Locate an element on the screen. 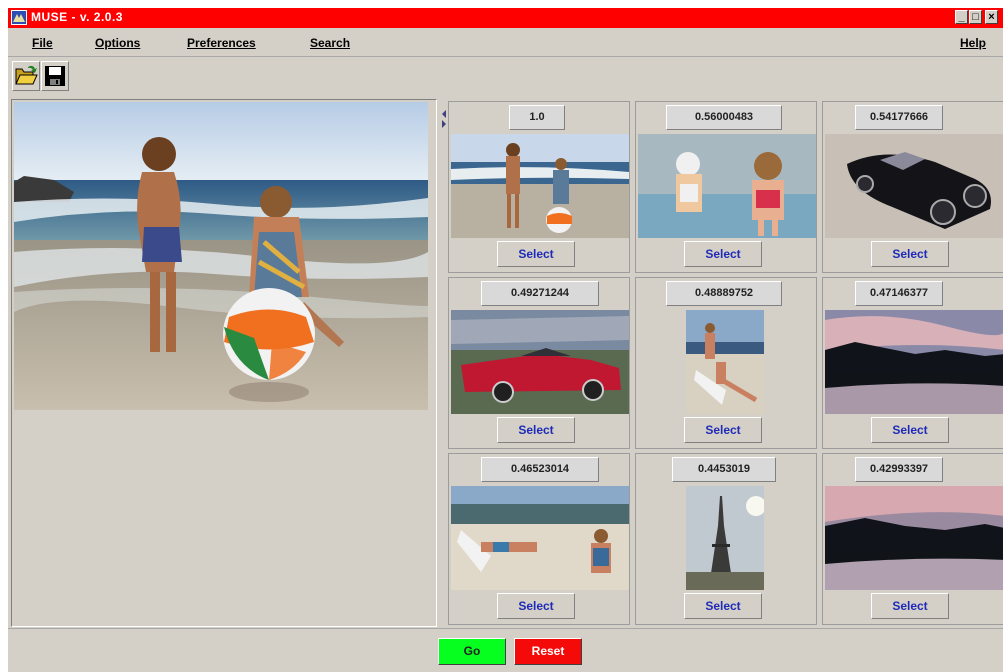 The image size is (1003, 672). similarity-score: 0.42993397 is located at coordinates (899, 469).